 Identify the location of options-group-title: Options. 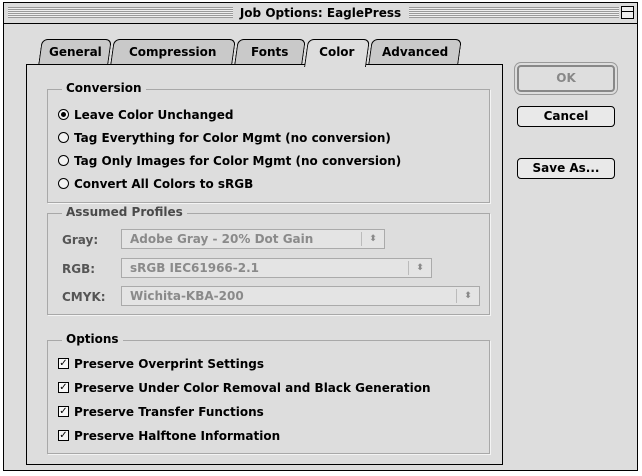
(92, 339).